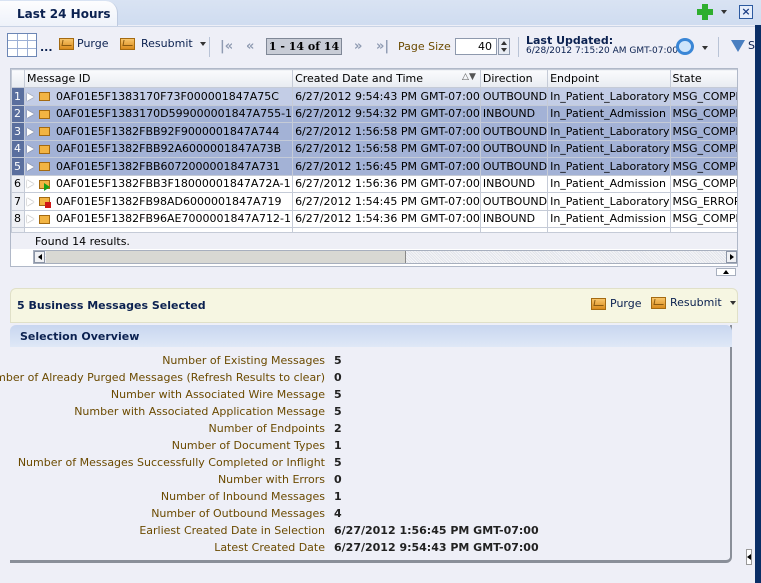  Describe the element at coordinates (304, 46) in the screenshot. I see `page-info: 1 - 14 of 14` at that location.